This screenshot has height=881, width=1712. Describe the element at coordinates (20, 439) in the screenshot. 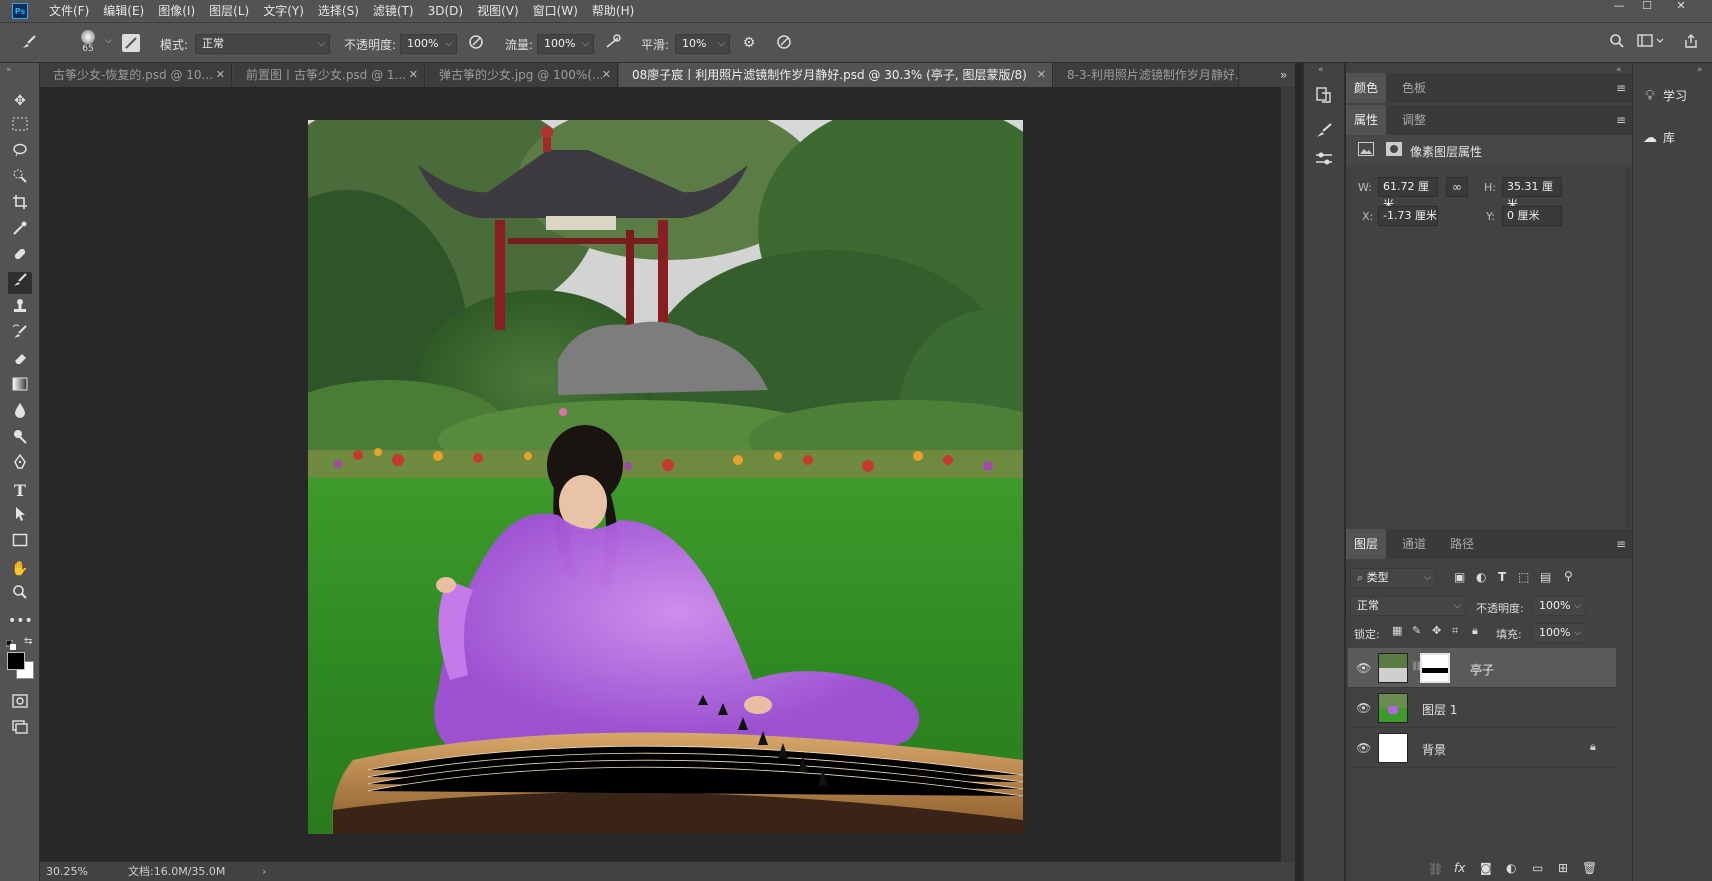

I see `dodge-tool-icon` at that location.